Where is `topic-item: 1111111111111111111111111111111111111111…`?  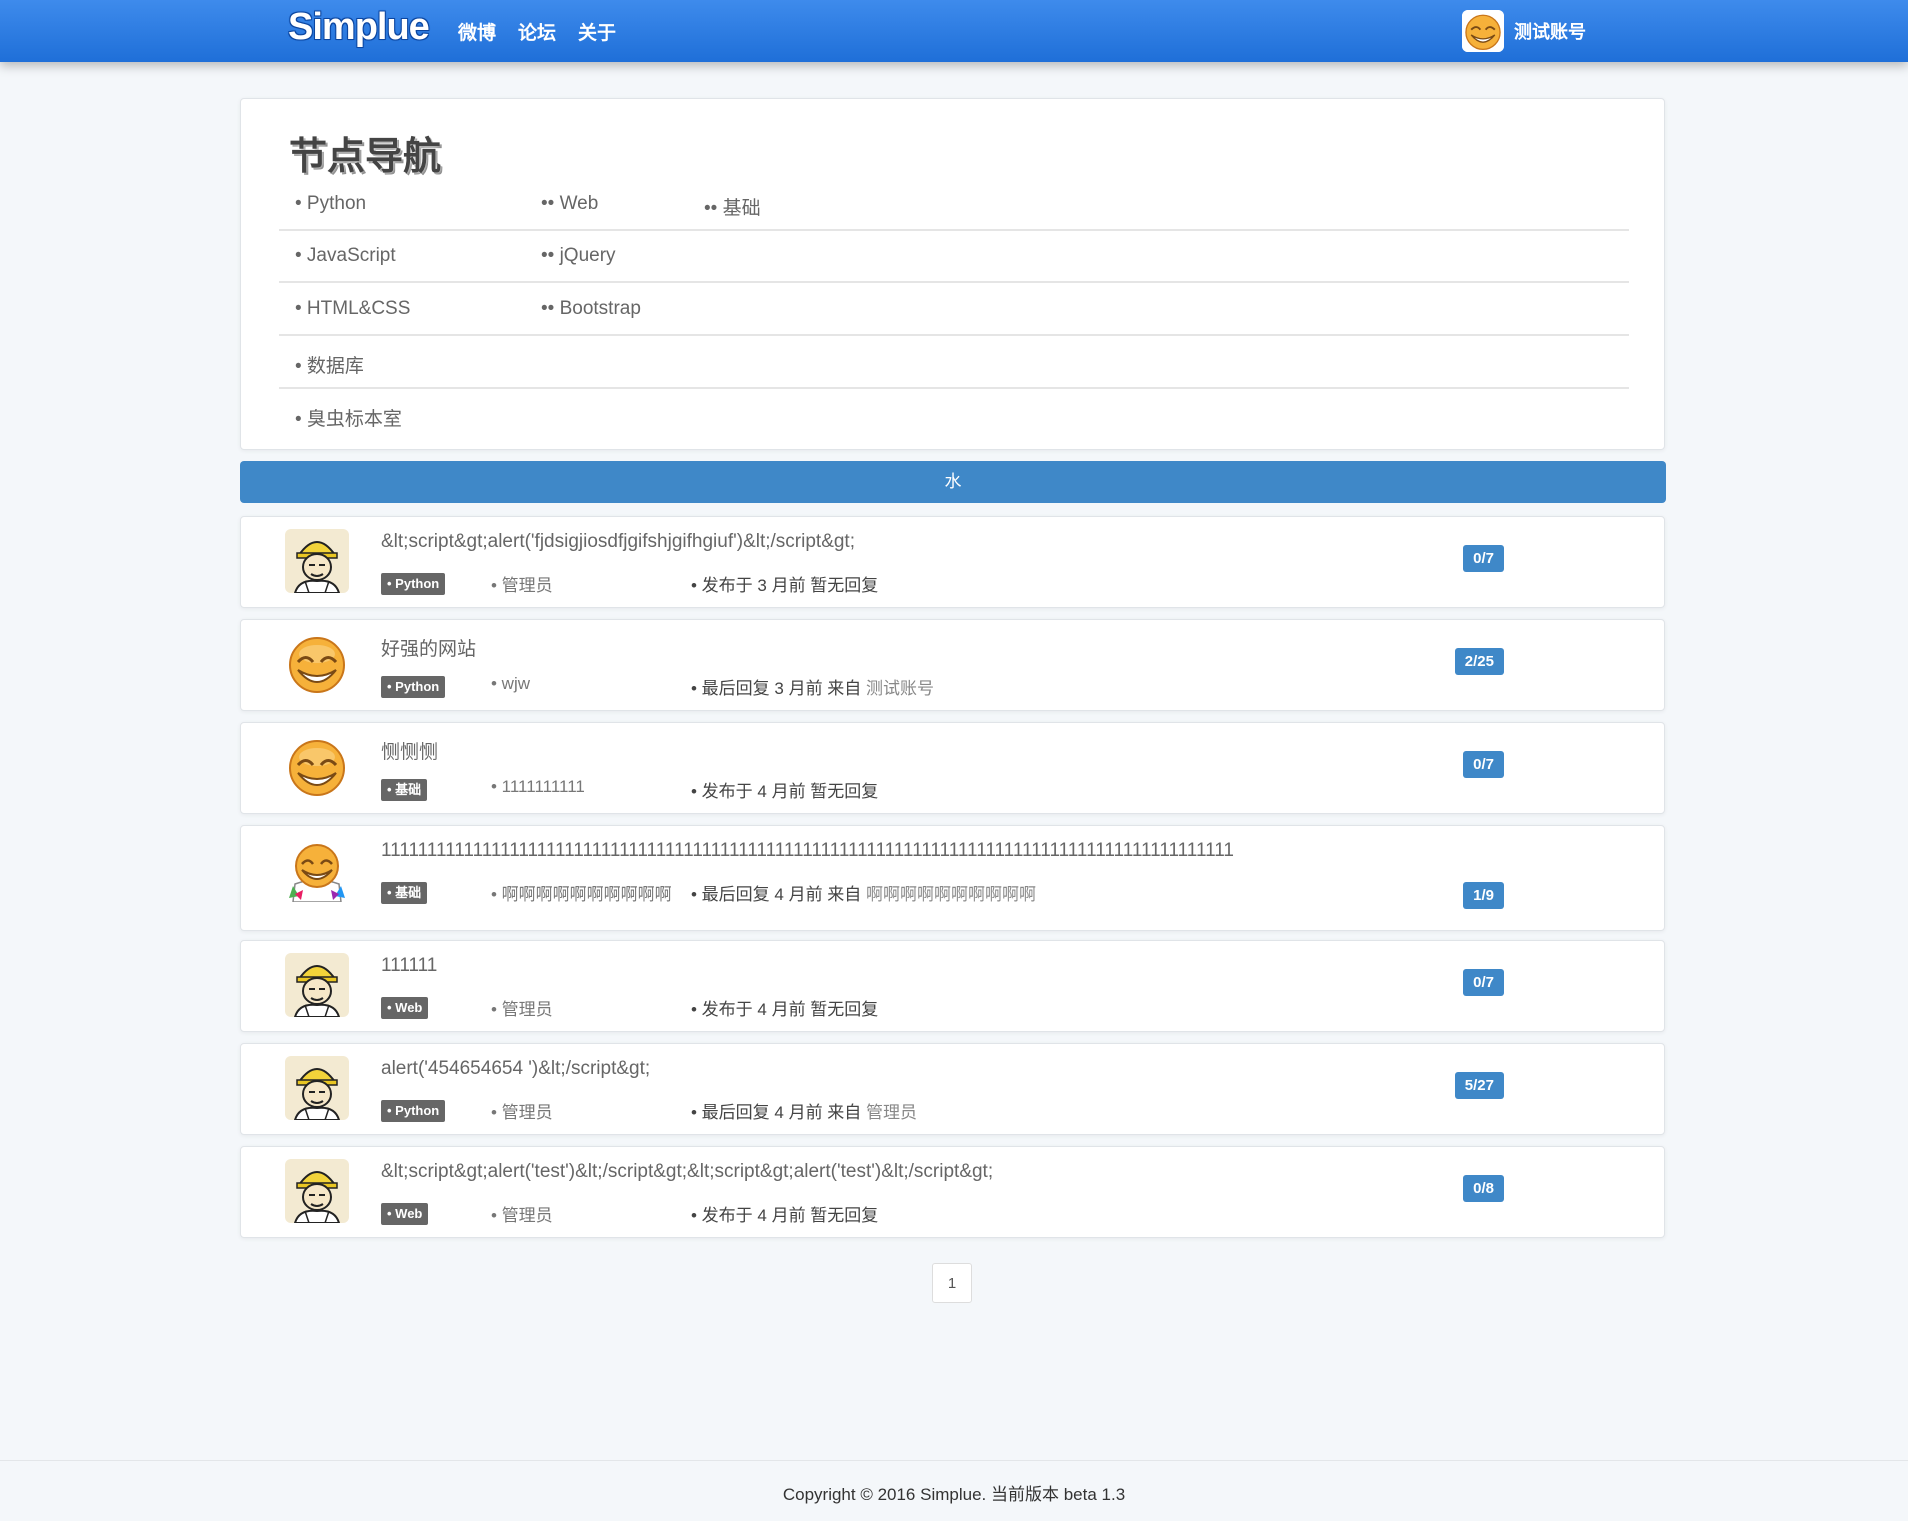
topic-item: 1111111111111111111111111111111111111111… is located at coordinates (952, 878).